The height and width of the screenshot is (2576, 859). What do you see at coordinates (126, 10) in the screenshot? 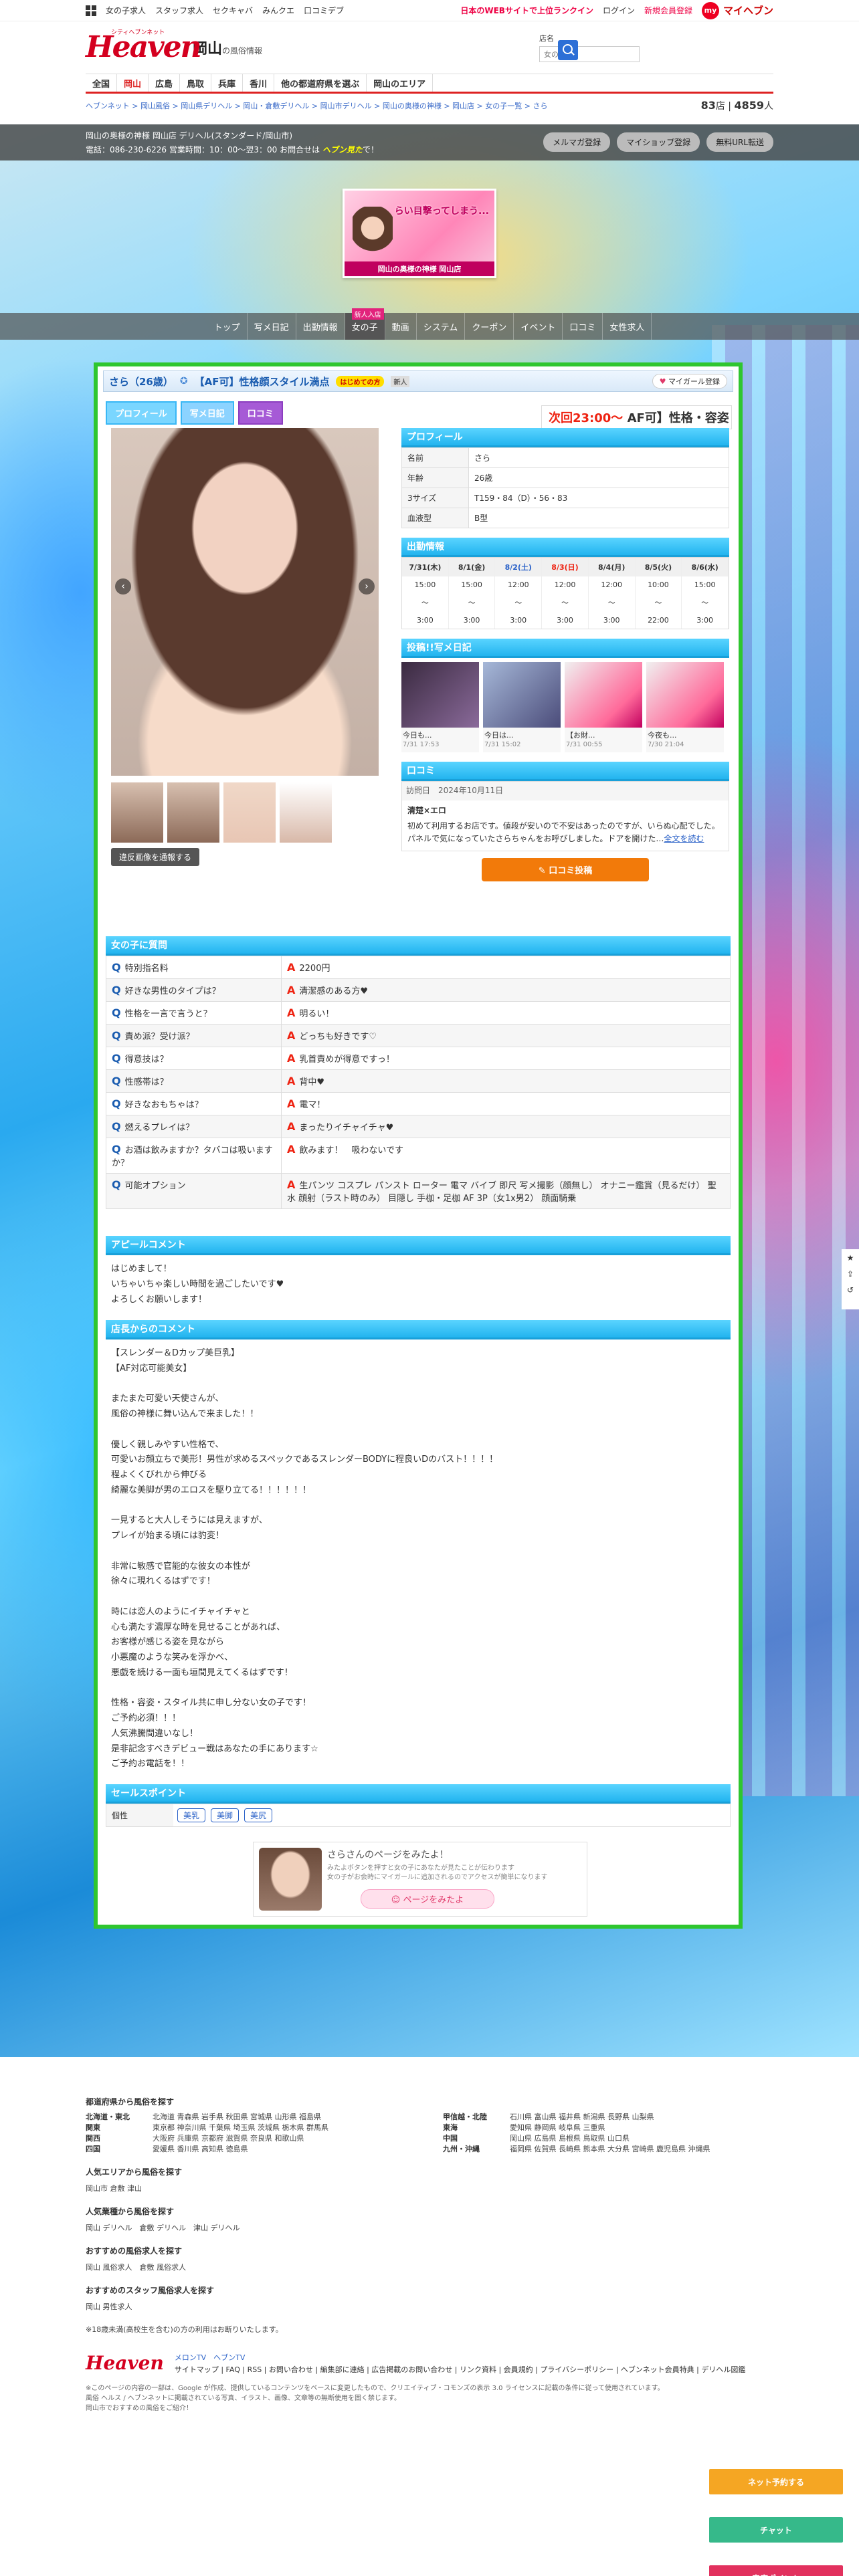
I see `link-girl-jobs: 女の子求人` at bounding box center [126, 10].